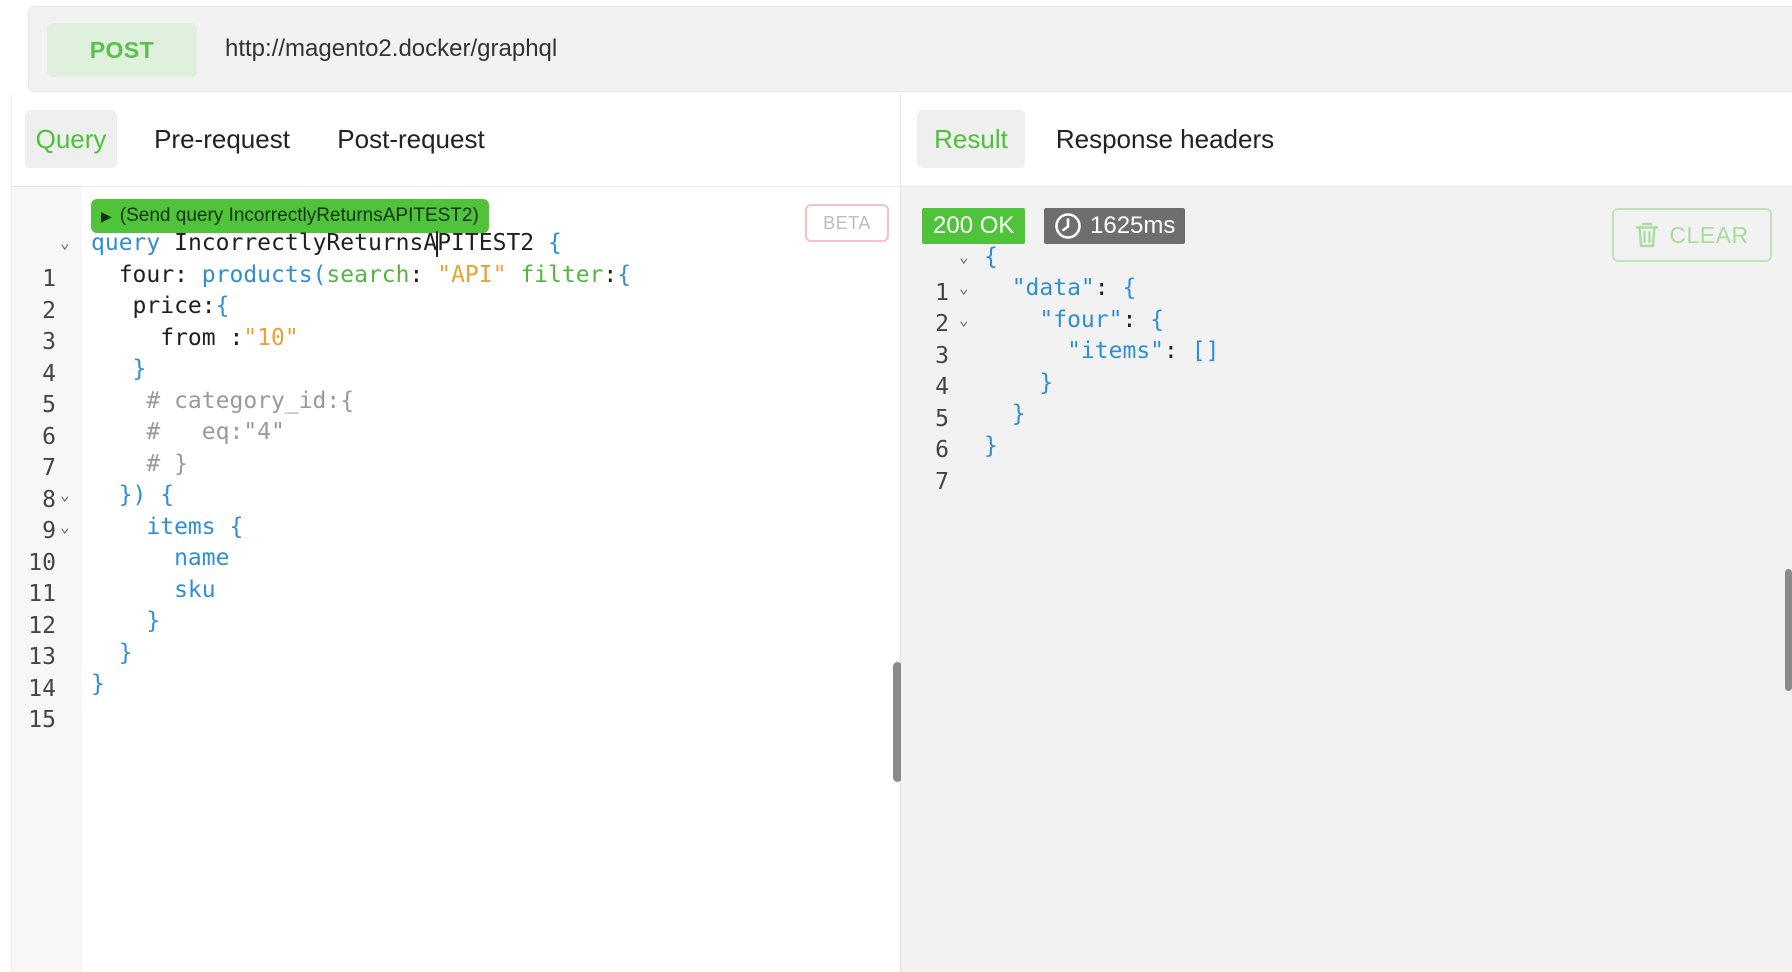  What do you see at coordinates (222, 139) in the screenshot?
I see `tab-pre-request: Pre-request` at bounding box center [222, 139].